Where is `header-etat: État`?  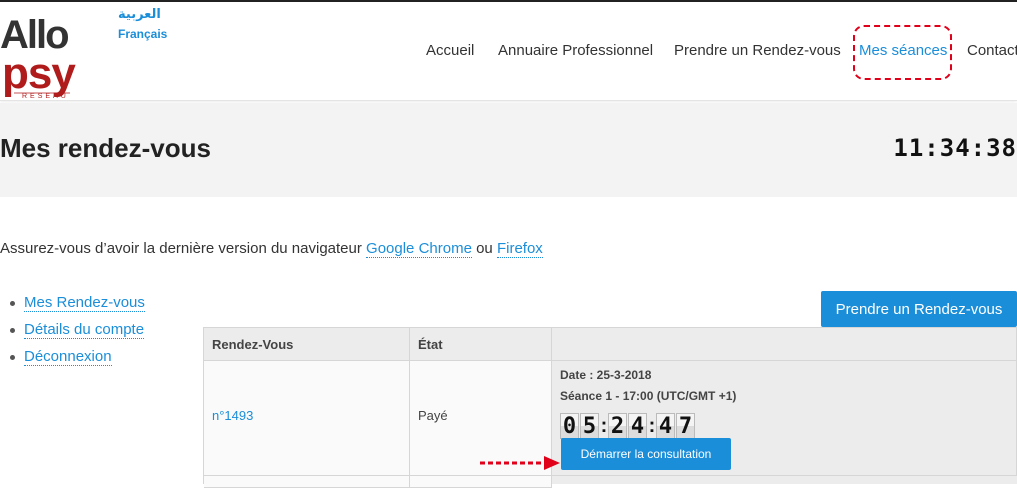
header-etat: État is located at coordinates (481, 344).